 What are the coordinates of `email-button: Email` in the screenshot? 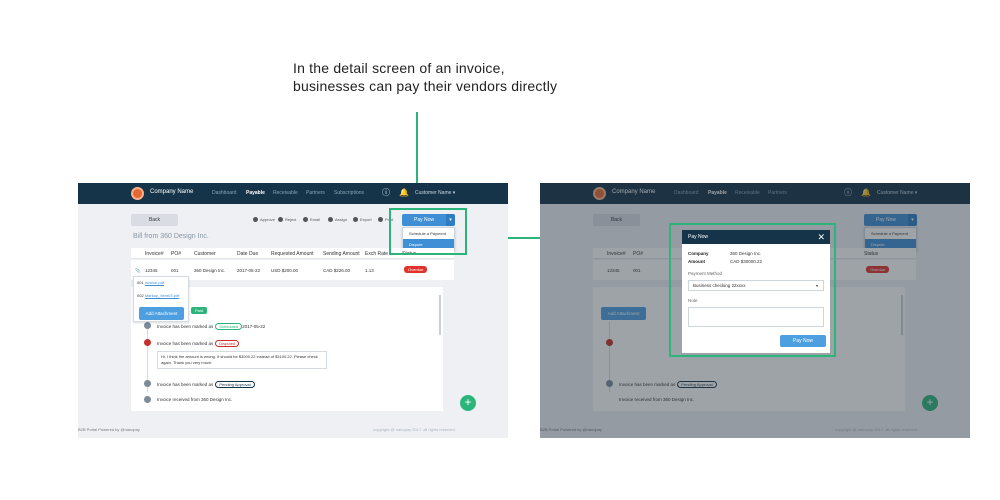 It's located at (312, 220).